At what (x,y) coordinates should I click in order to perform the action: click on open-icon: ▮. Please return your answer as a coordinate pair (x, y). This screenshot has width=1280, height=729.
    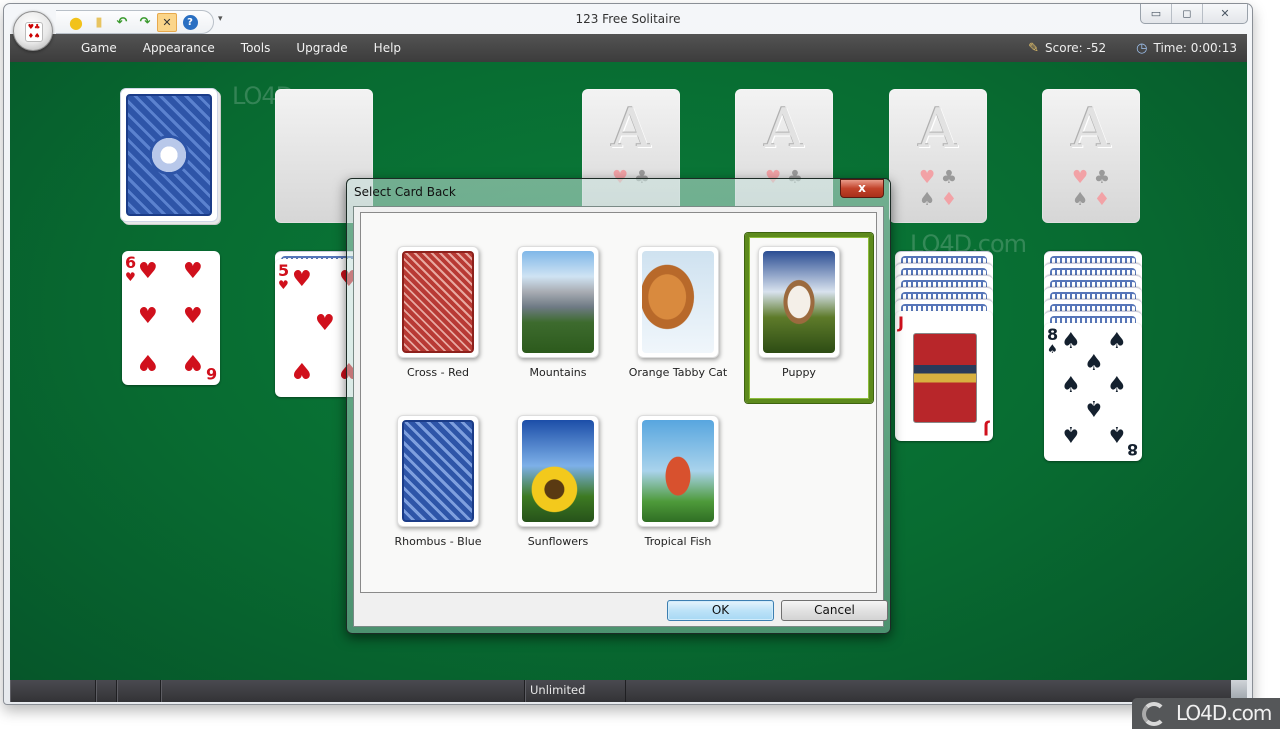
    Looking at the image, I should click on (99, 22).